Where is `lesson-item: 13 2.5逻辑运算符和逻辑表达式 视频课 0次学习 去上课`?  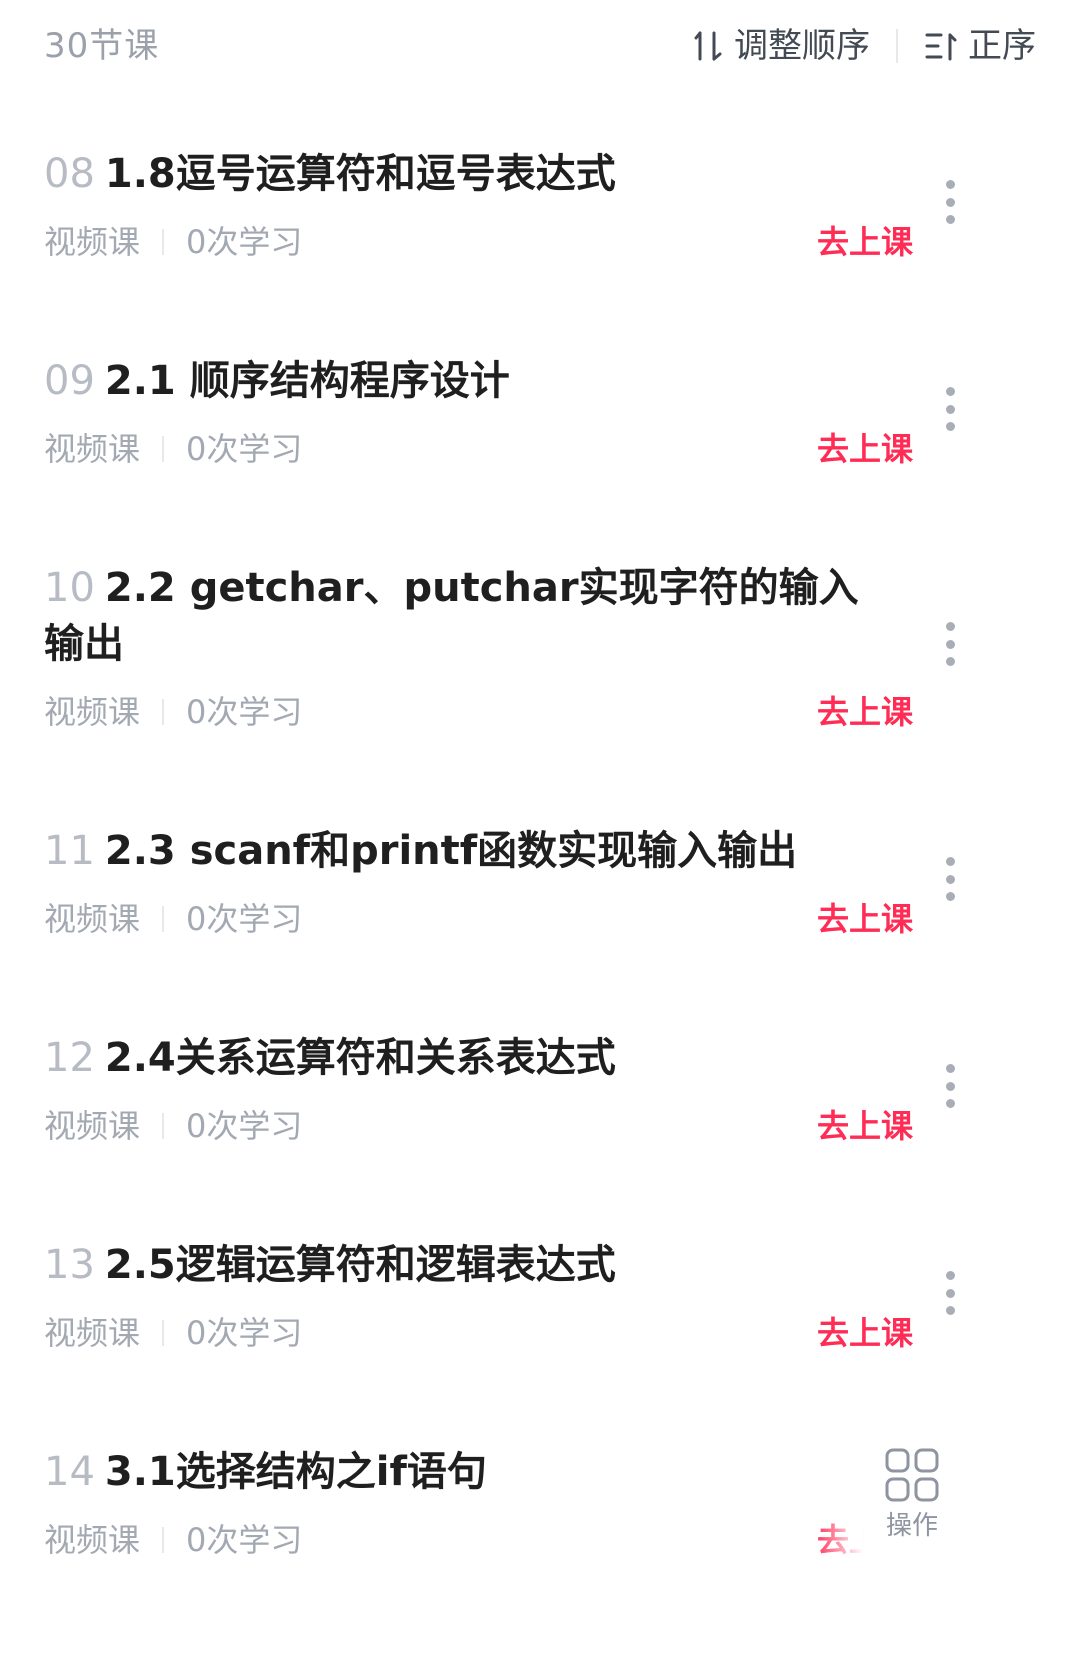 lesson-item: 13 2.5逻辑运算符和逻辑表达式 视频课 0次学习 去上课 is located at coordinates (540, 1290).